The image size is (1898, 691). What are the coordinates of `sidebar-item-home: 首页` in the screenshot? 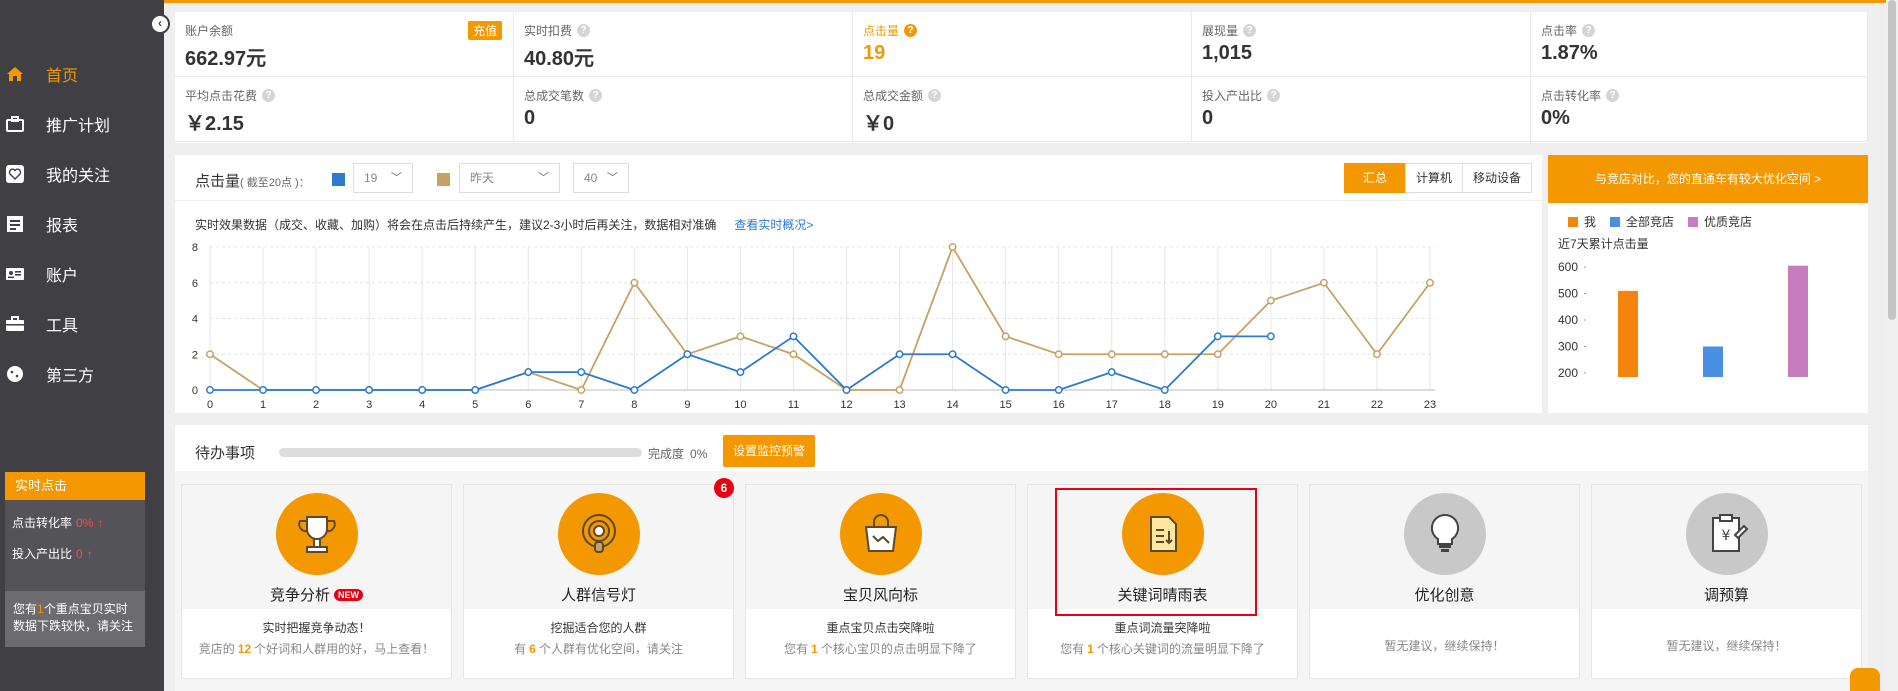 It's located at (82, 74).